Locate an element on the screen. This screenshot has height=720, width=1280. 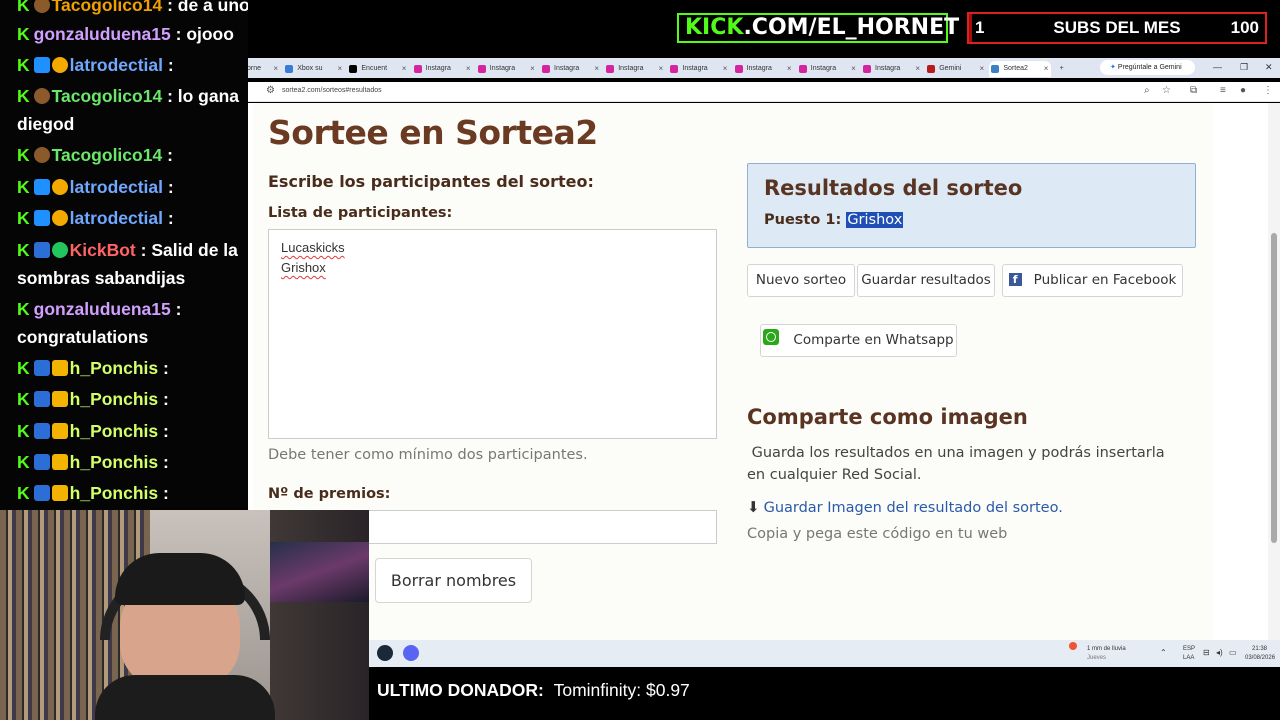
page-scrollbar is located at coordinates (1274, 371).